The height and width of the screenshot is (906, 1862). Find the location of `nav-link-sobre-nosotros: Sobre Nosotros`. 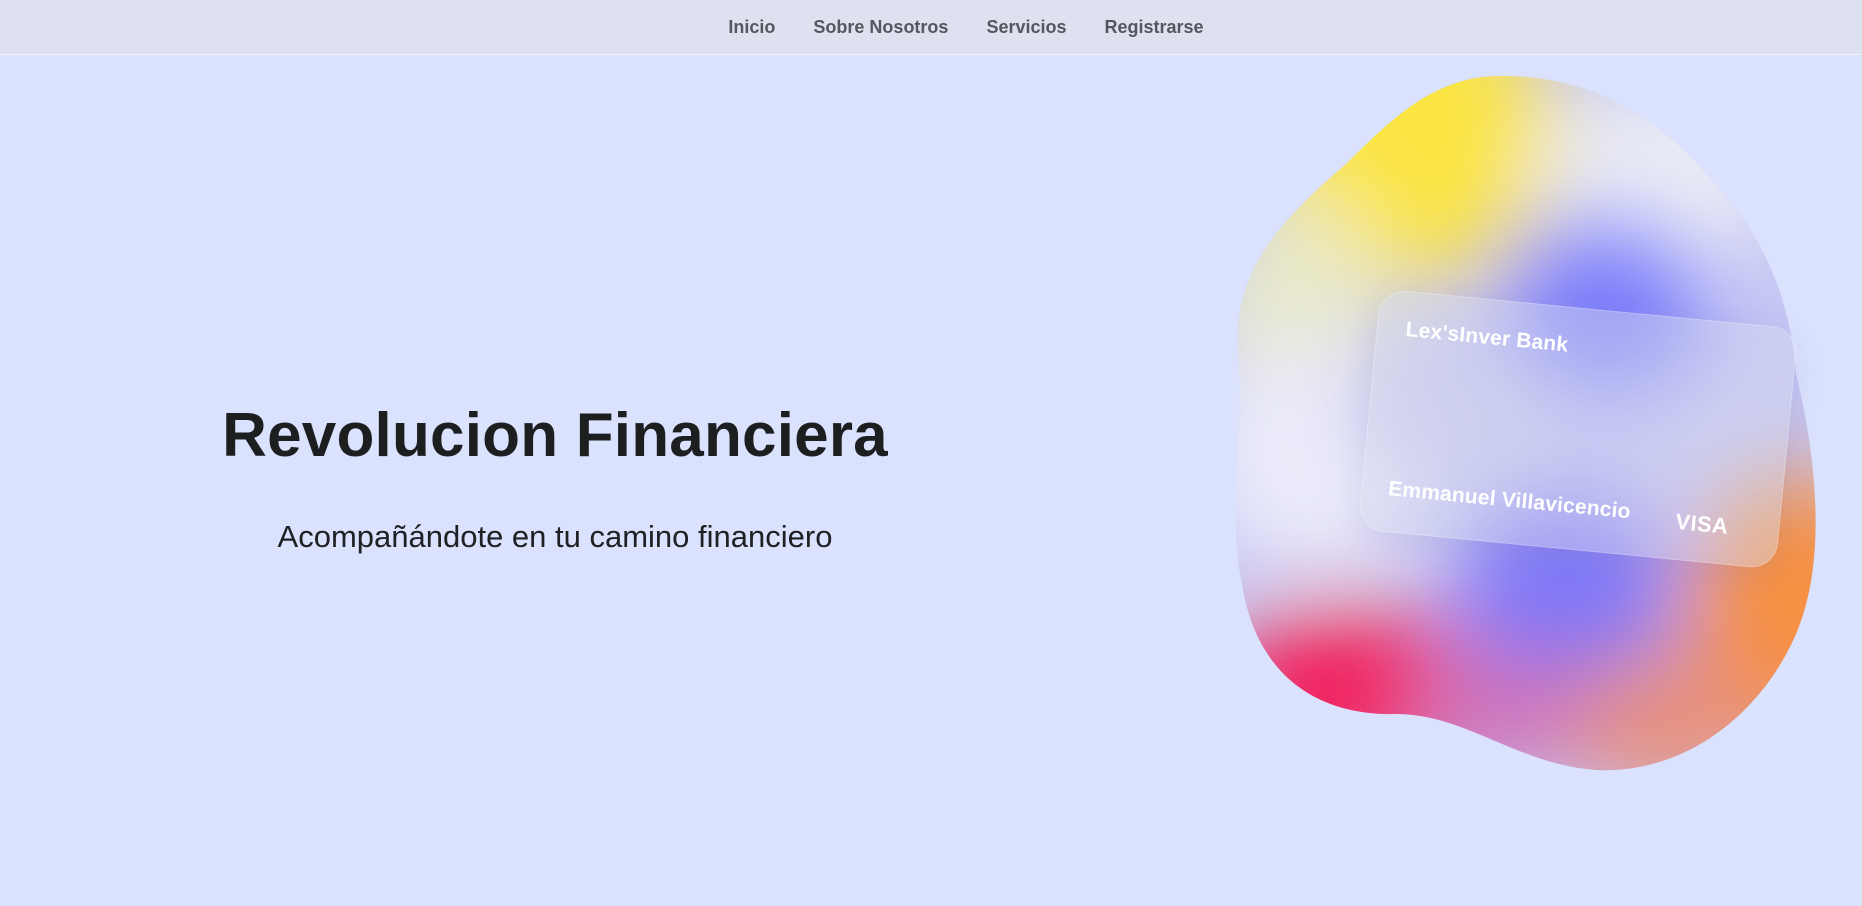

nav-link-sobre-nosotros: Sobre Nosotros is located at coordinates (880, 27).